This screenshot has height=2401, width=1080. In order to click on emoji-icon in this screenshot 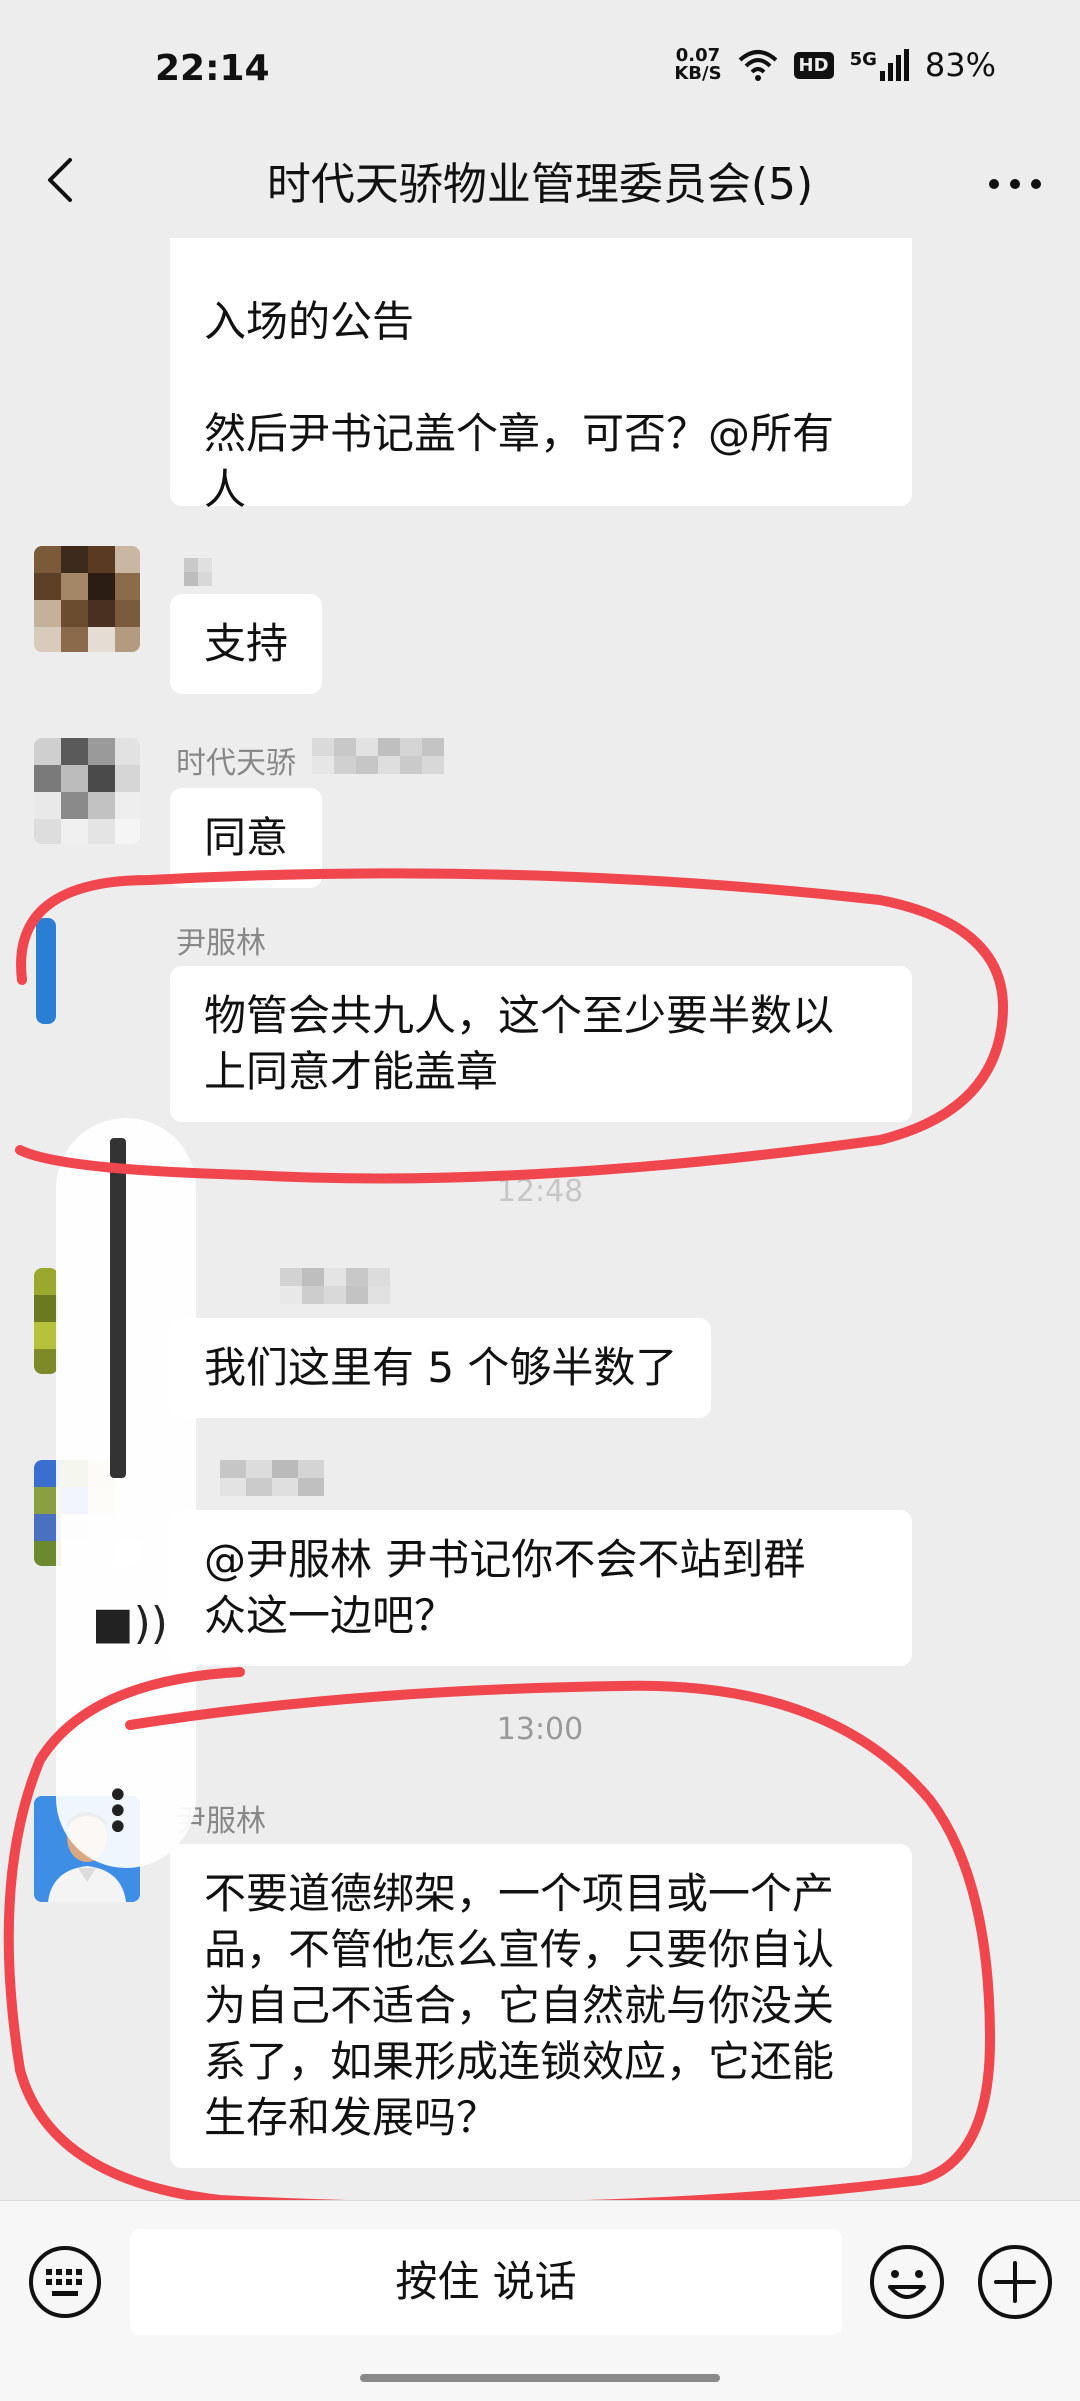, I will do `click(907, 2282)`.